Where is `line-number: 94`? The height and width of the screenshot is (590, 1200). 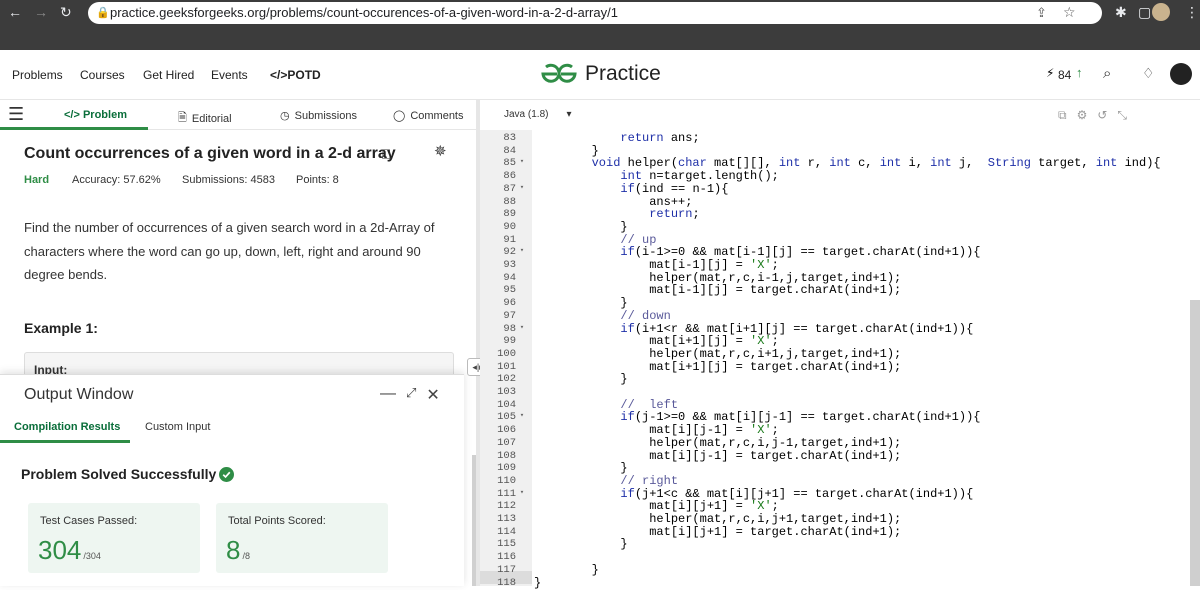 line-number: 94 is located at coordinates (506, 278).